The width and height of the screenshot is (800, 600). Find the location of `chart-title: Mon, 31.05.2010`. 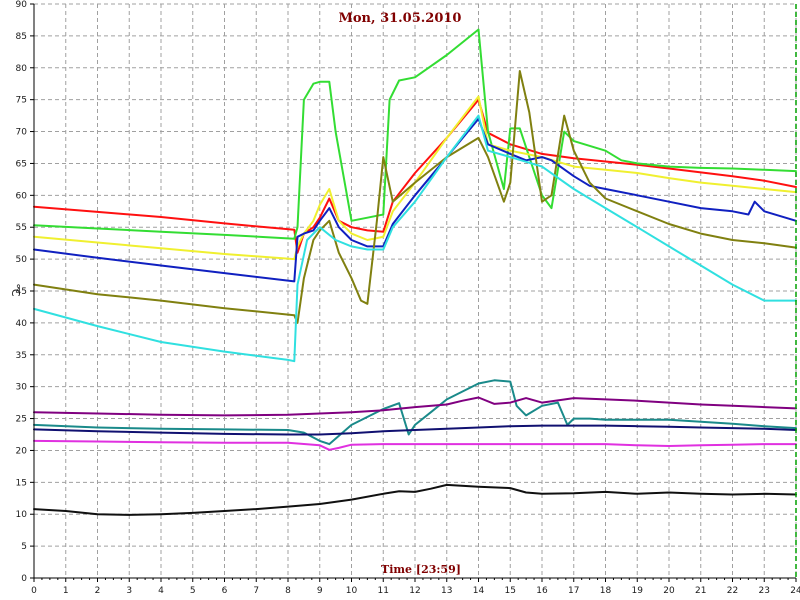

chart-title: Mon, 31.05.2010 is located at coordinates (400, 18).